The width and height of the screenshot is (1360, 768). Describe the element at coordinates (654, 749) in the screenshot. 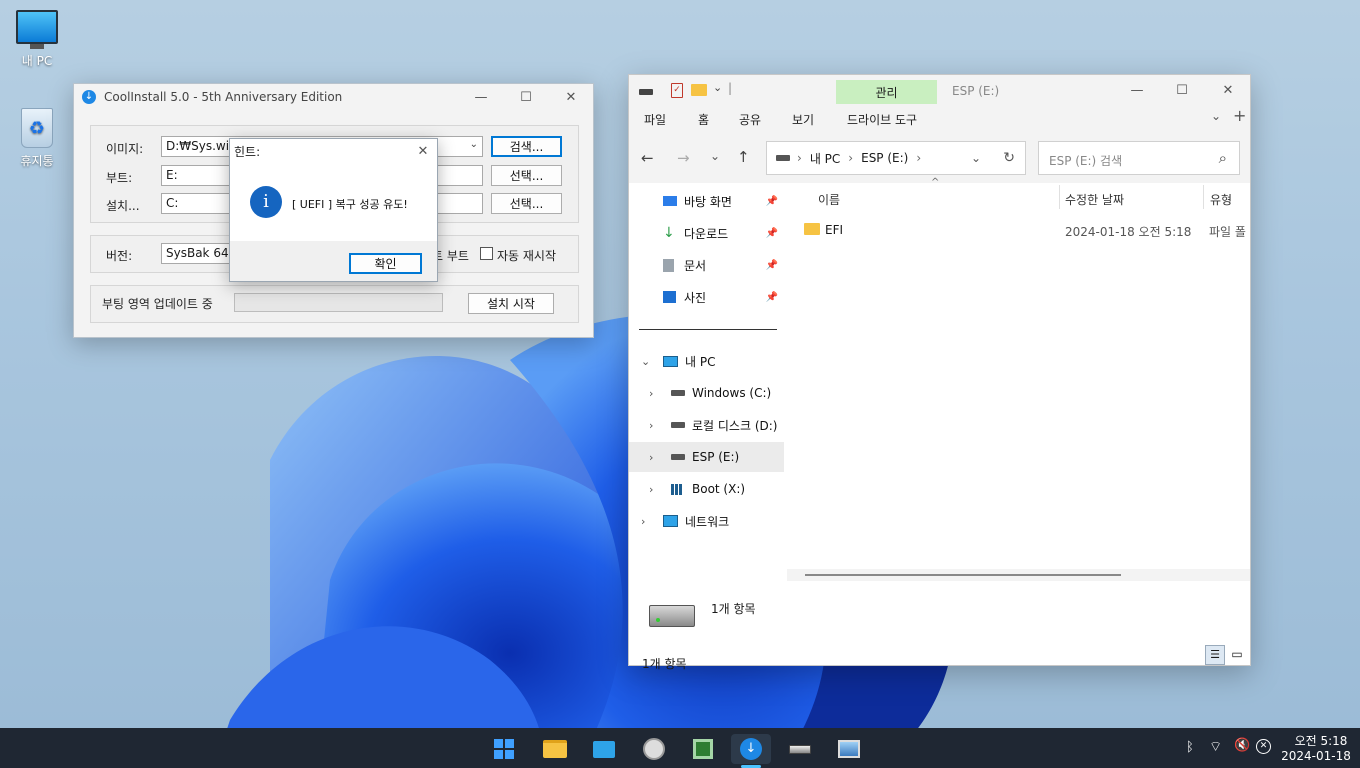

I see `avatar-app-icon` at that location.